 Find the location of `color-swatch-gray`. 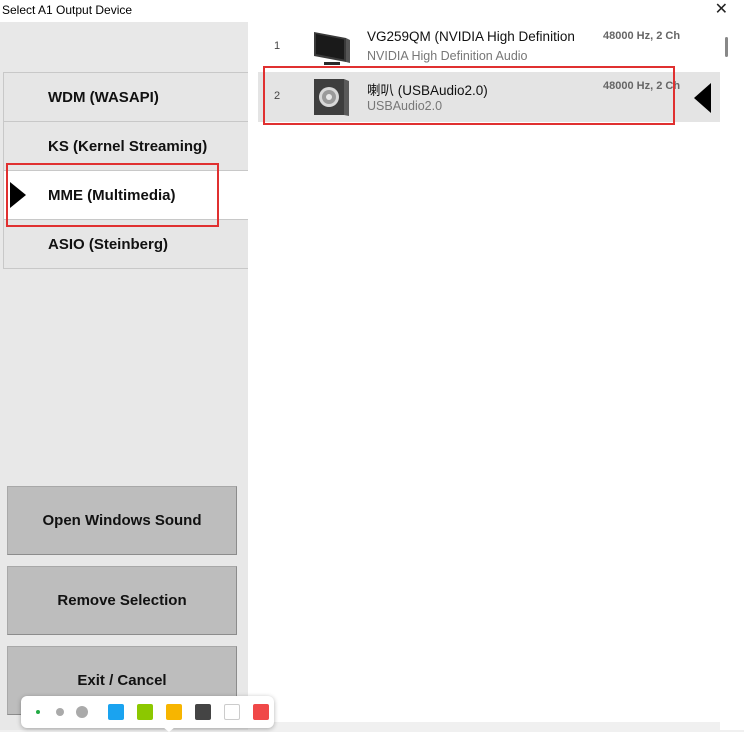

color-swatch-gray is located at coordinates (203, 712).